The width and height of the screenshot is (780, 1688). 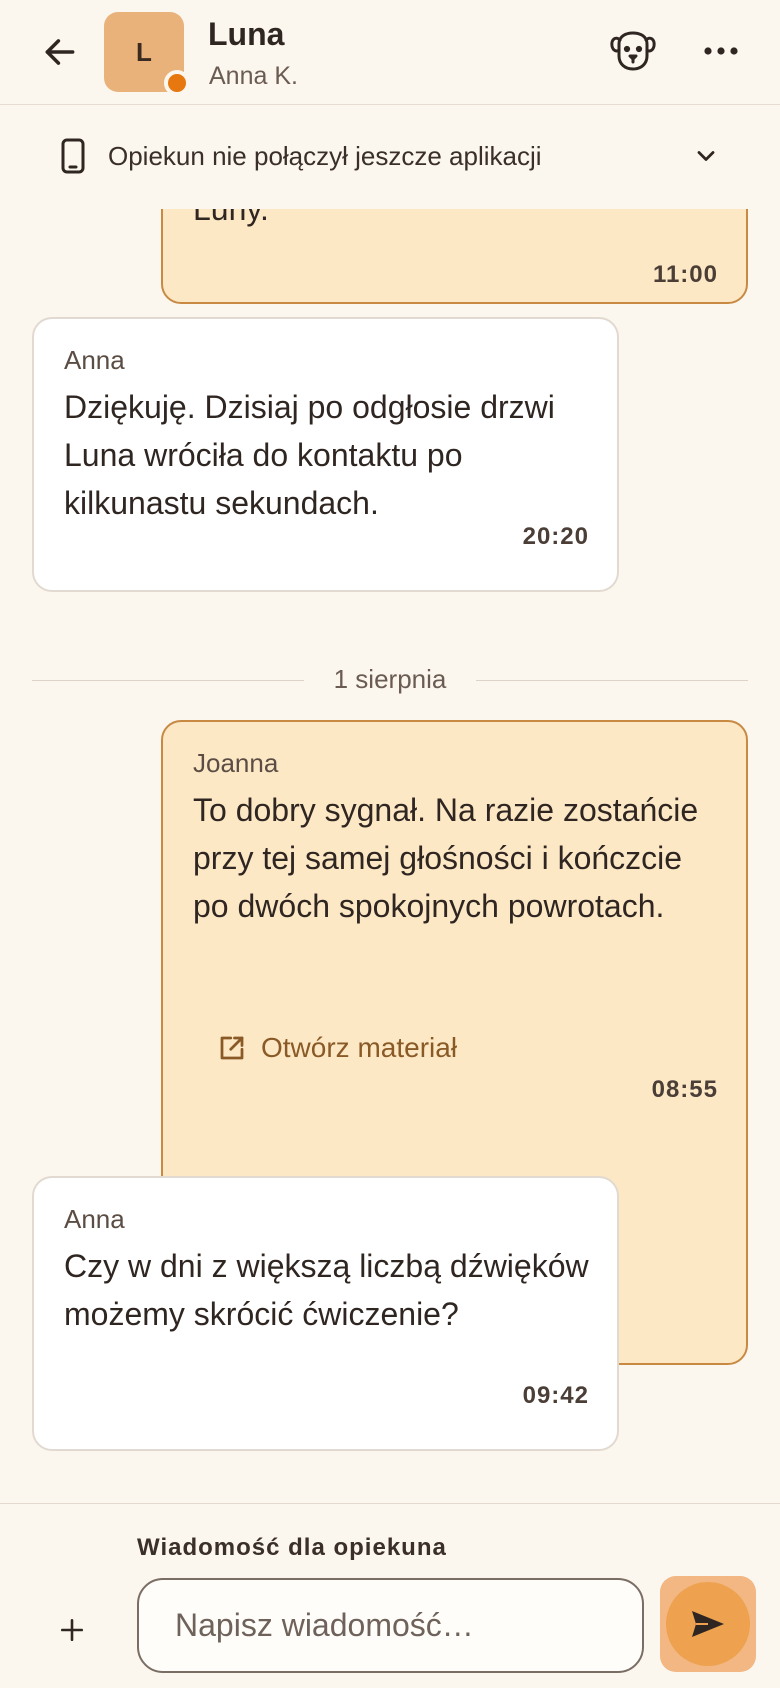 I want to click on more-horizontal-icon, so click(x=721, y=51).